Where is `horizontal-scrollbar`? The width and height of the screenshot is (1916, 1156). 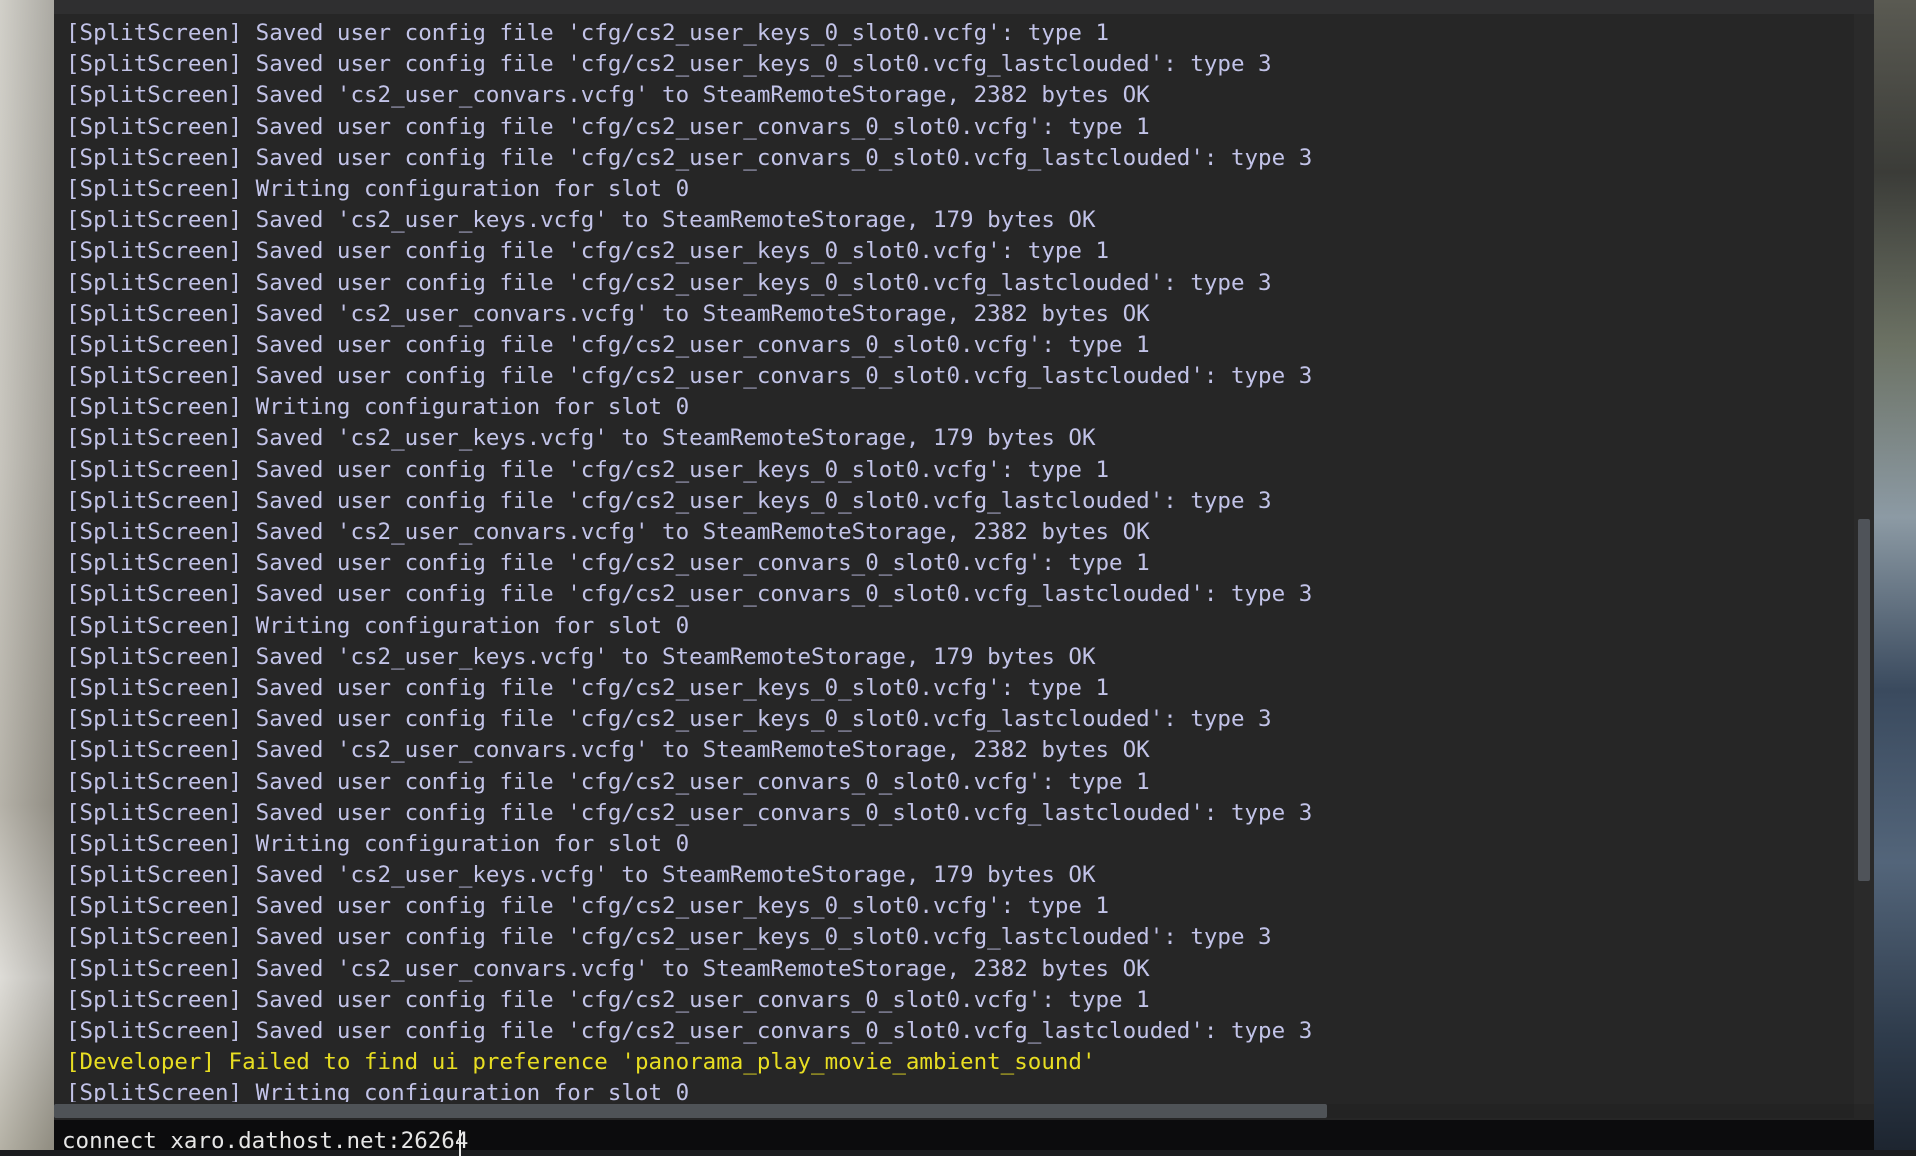
horizontal-scrollbar is located at coordinates (954, 1111).